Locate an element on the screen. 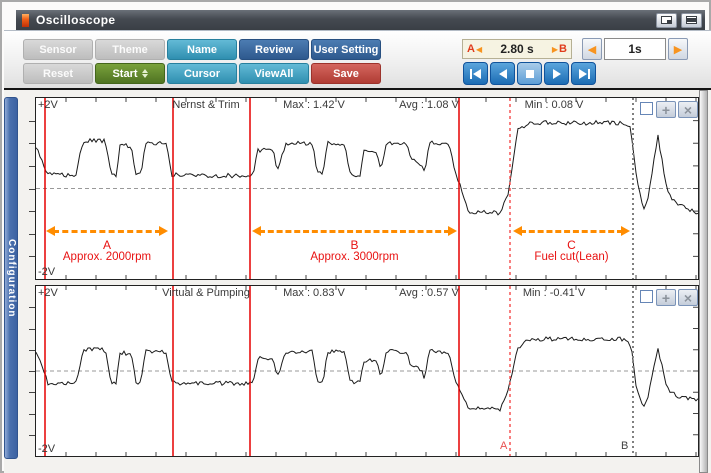 This screenshot has width=711, height=473. annotation-region-b: B Approx. 3000rpm is located at coordinates (354, 251).